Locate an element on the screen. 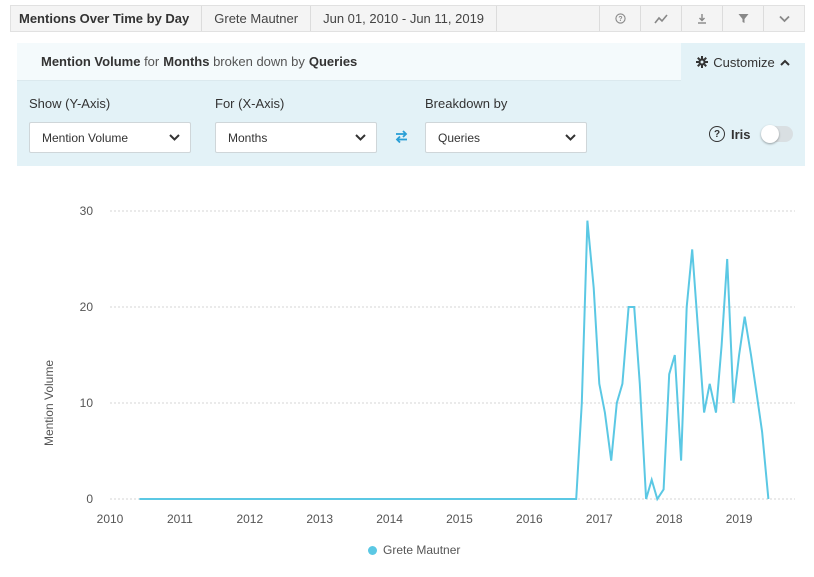  x-tick-label: 2012 is located at coordinates (249, 519).